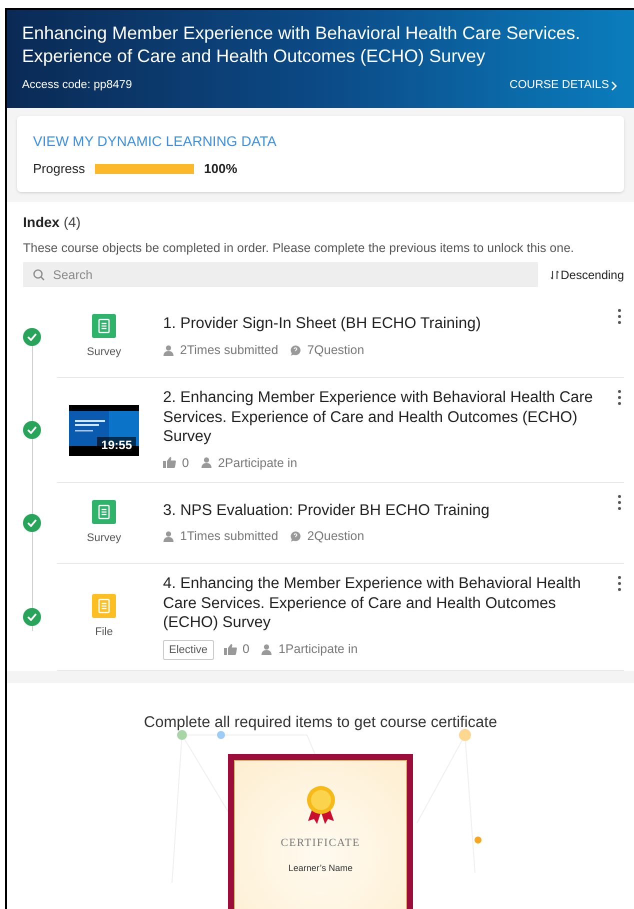 This screenshot has width=634, height=909. I want to click on item-stat: 1Participate in, so click(318, 649).